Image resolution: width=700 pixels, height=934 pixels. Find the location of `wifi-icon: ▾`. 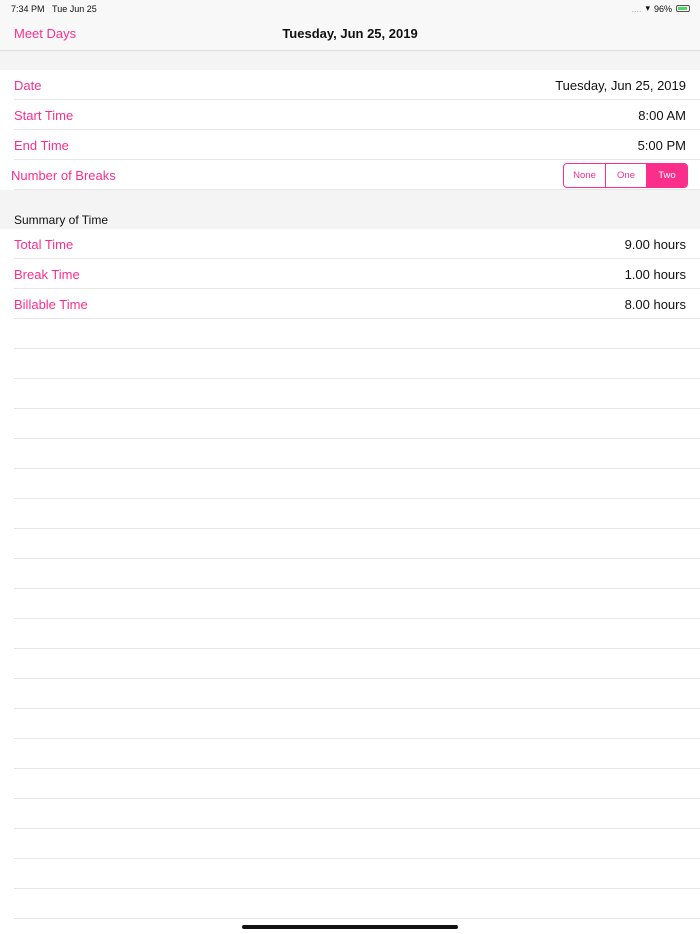

wifi-icon: ▾ is located at coordinates (647, 8).